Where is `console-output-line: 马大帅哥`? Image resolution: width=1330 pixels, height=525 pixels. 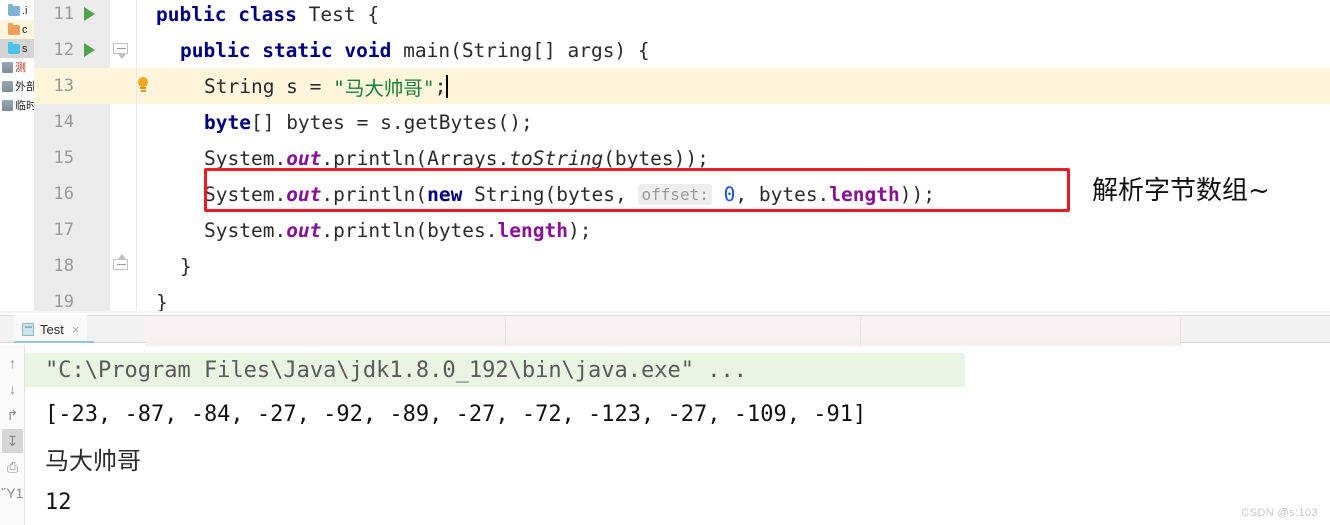
console-output-line: 马大帅哥 is located at coordinates (93, 460).